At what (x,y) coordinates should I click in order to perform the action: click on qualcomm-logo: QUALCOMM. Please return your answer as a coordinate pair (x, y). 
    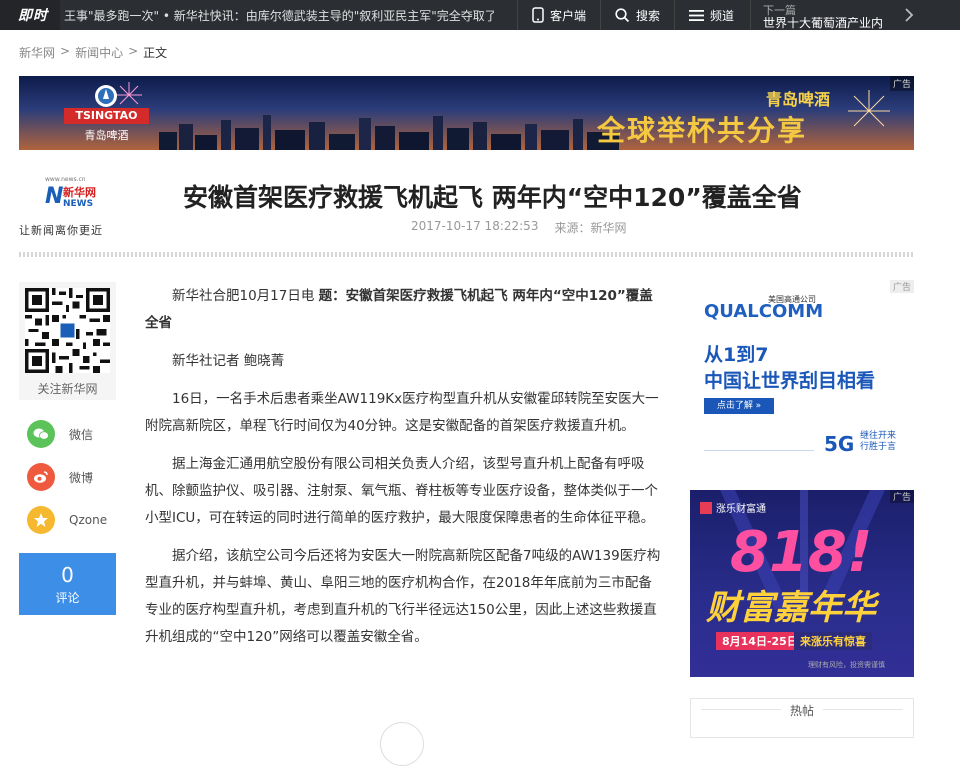
    Looking at the image, I should click on (764, 311).